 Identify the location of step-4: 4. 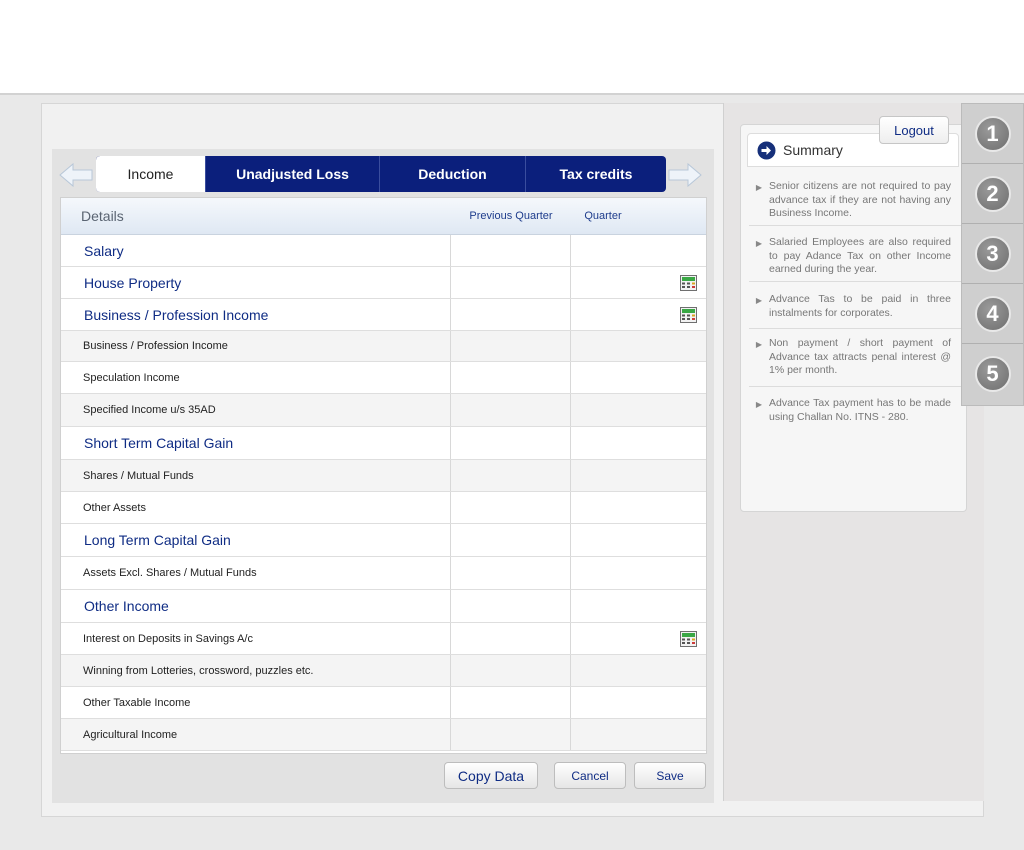
(992, 314).